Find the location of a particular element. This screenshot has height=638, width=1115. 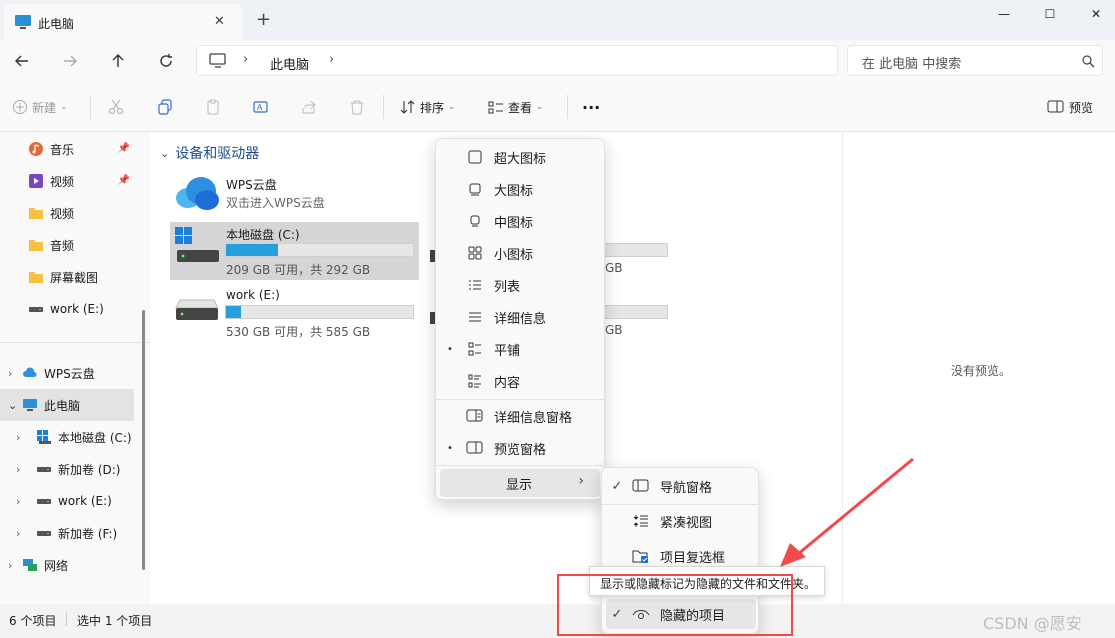

windows-drive-icon is located at coordinates (197, 244).